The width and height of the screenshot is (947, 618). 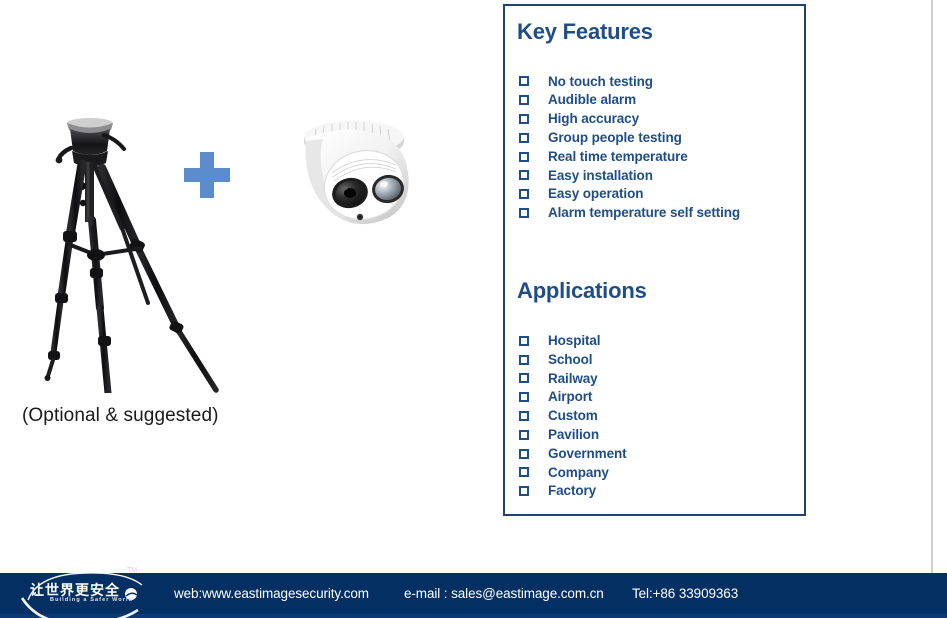 What do you see at coordinates (570, 359) in the screenshot?
I see `list-item-label: School` at bounding box center [570, 359].